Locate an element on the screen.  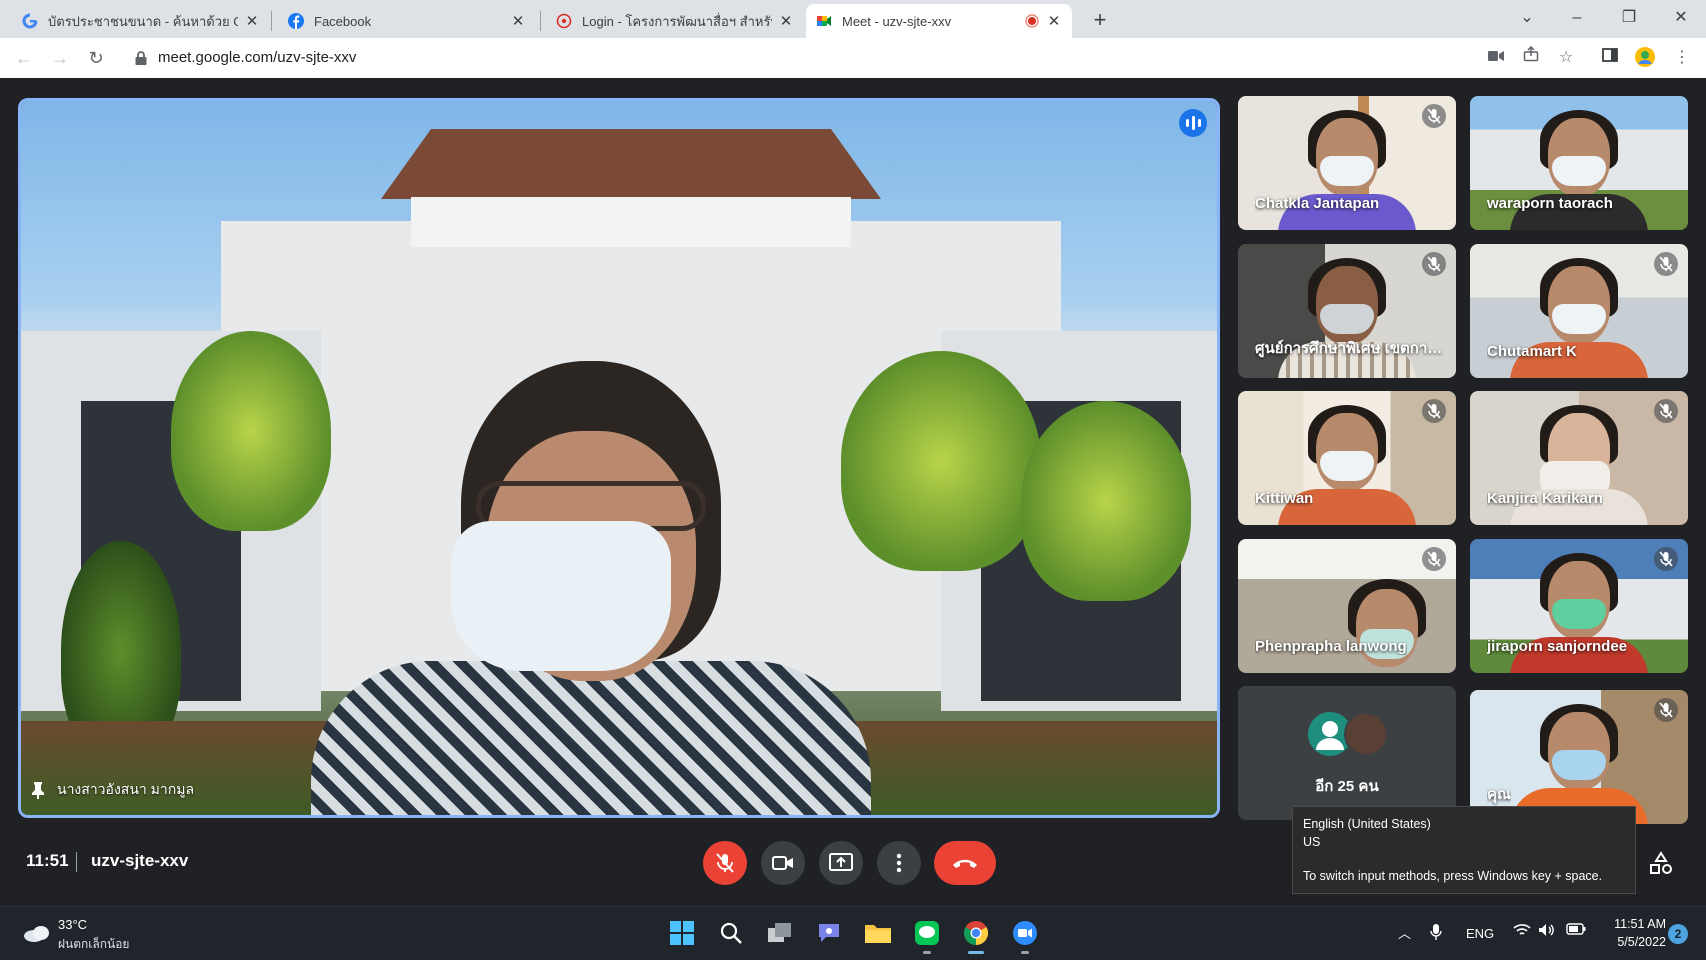
pin-icon is located at coordinates (38, 790).